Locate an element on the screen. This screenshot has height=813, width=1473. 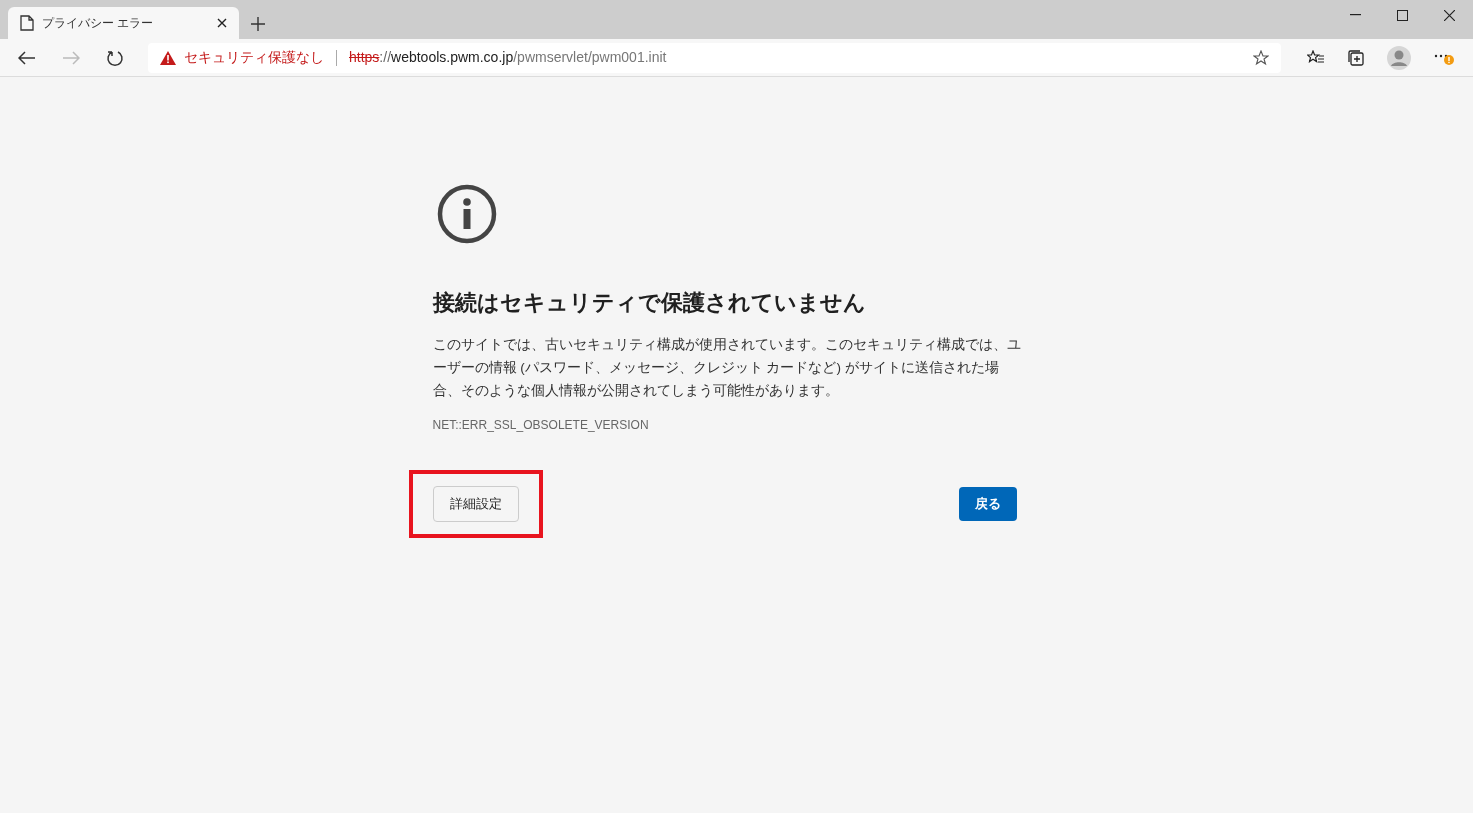
favorites-icon is located at coordinates (1316, 57).